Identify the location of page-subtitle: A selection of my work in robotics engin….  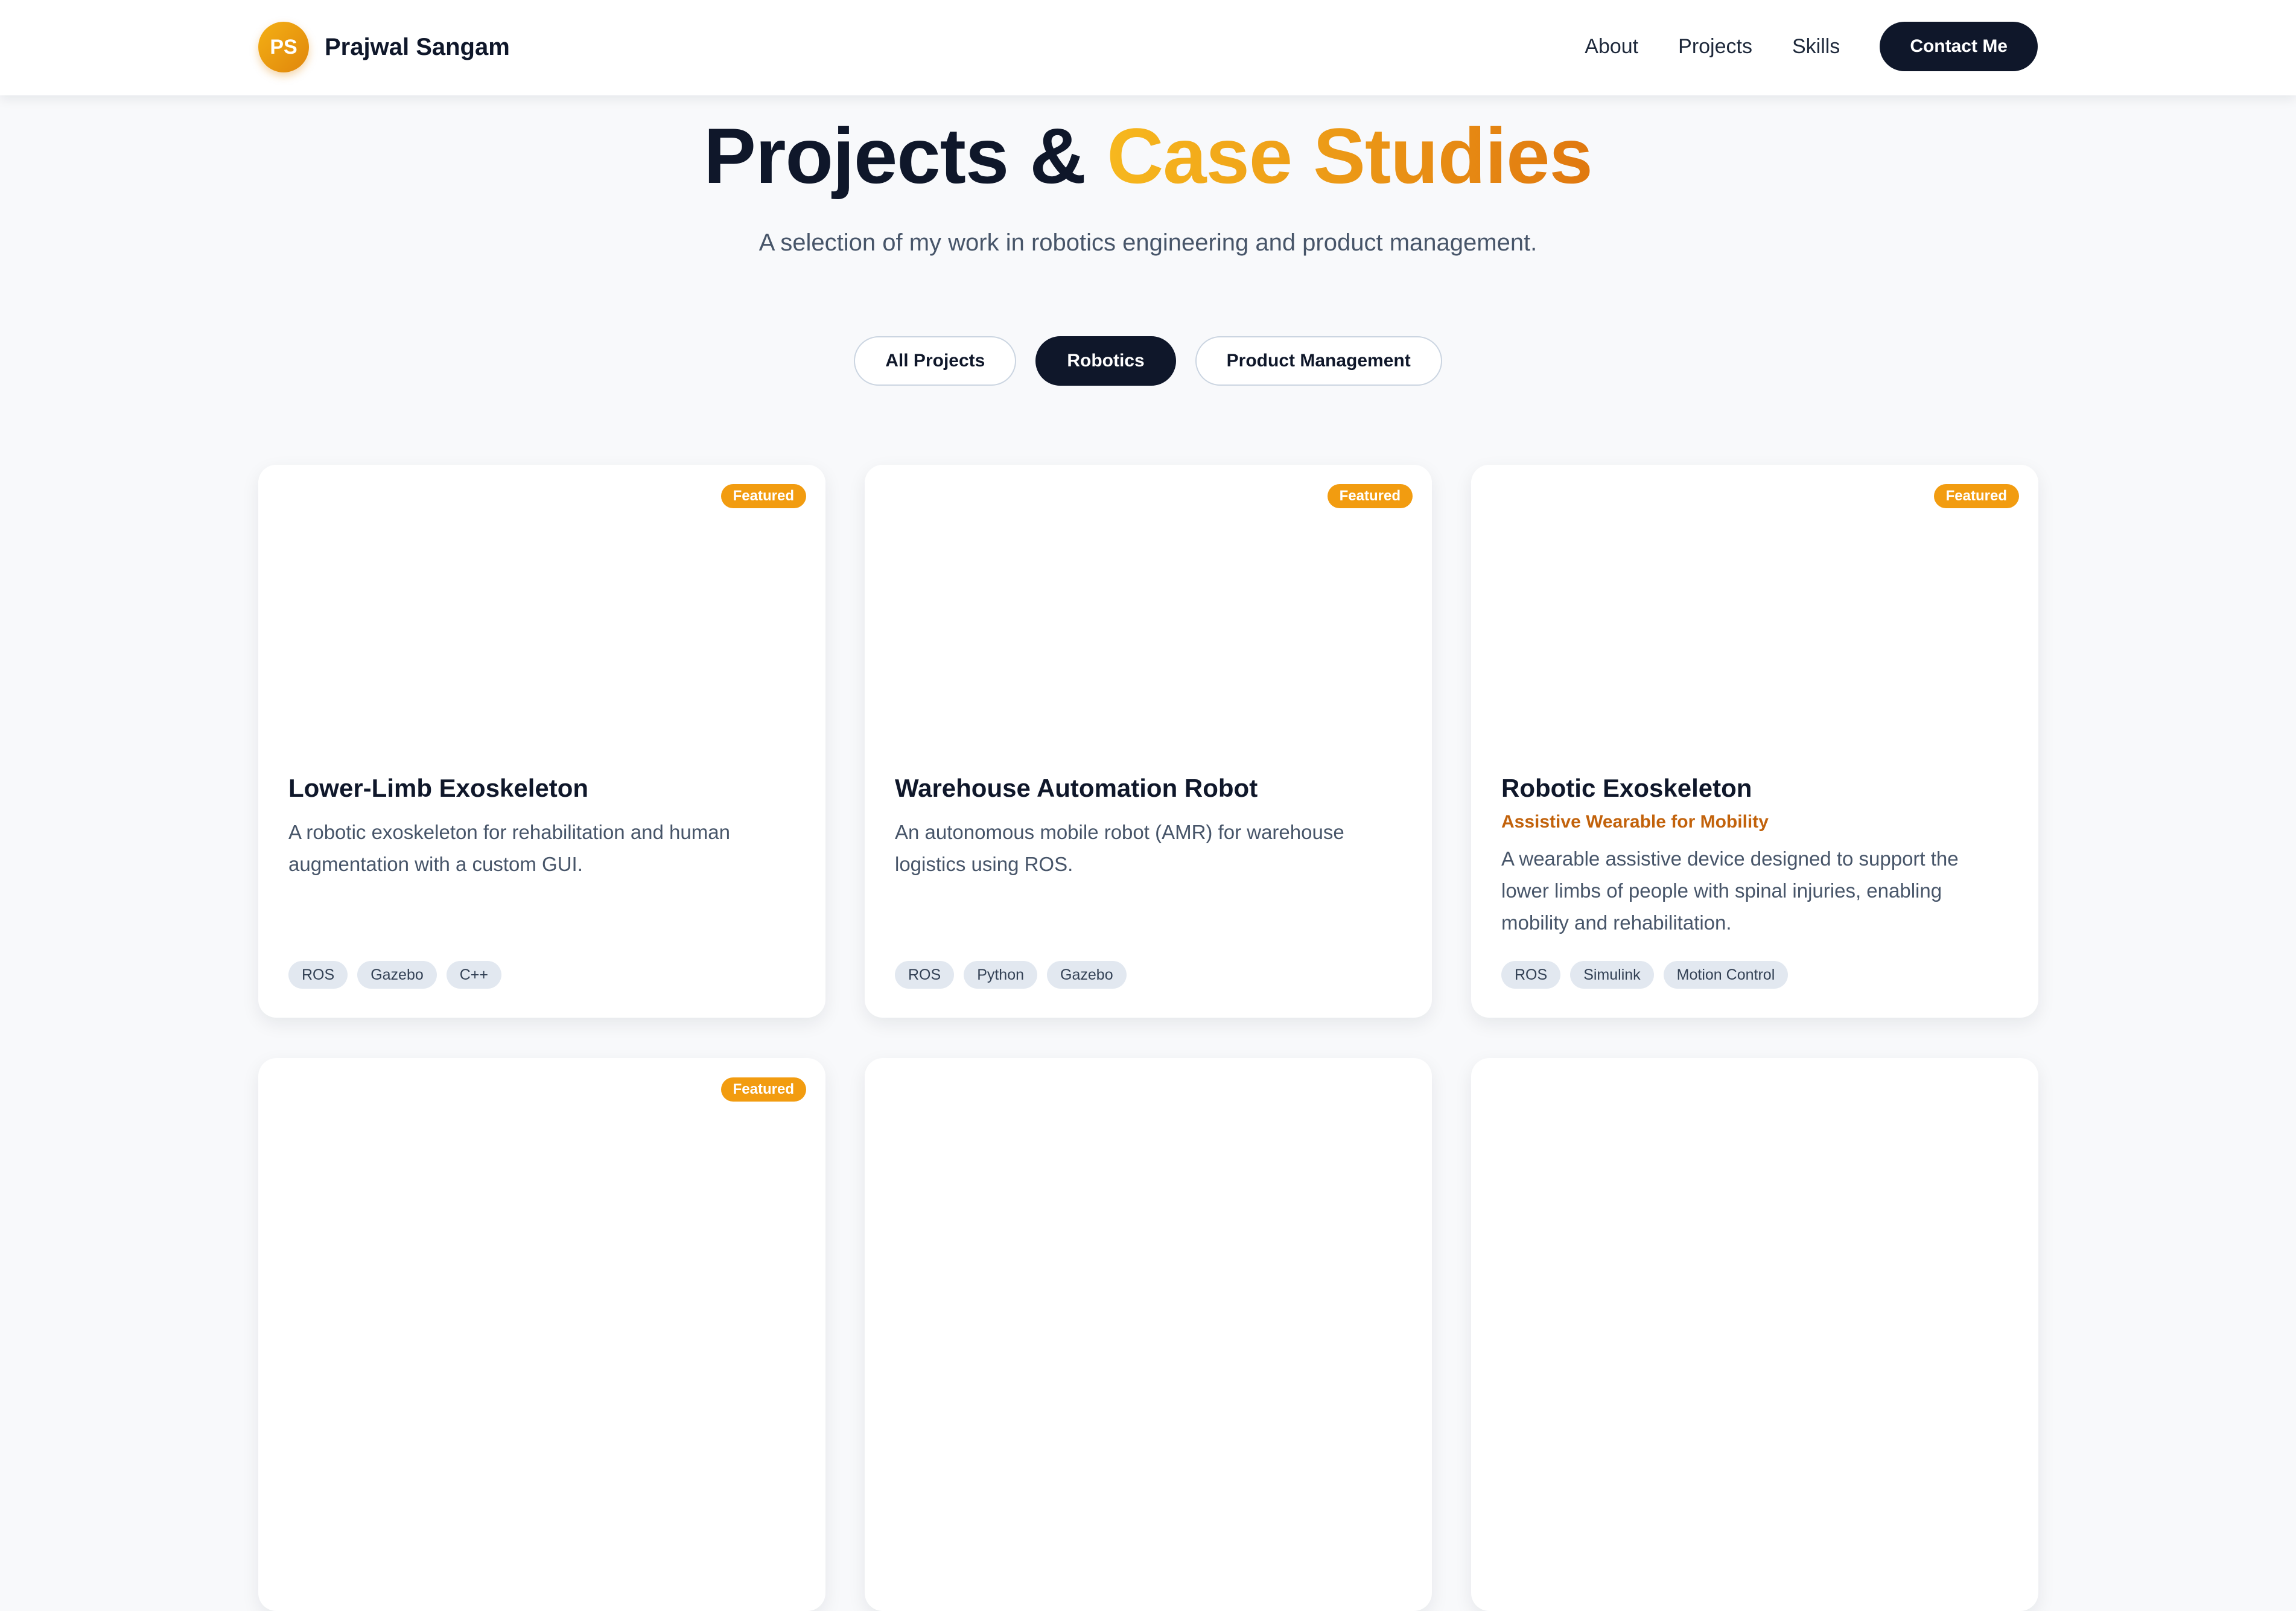
(1148, 242).